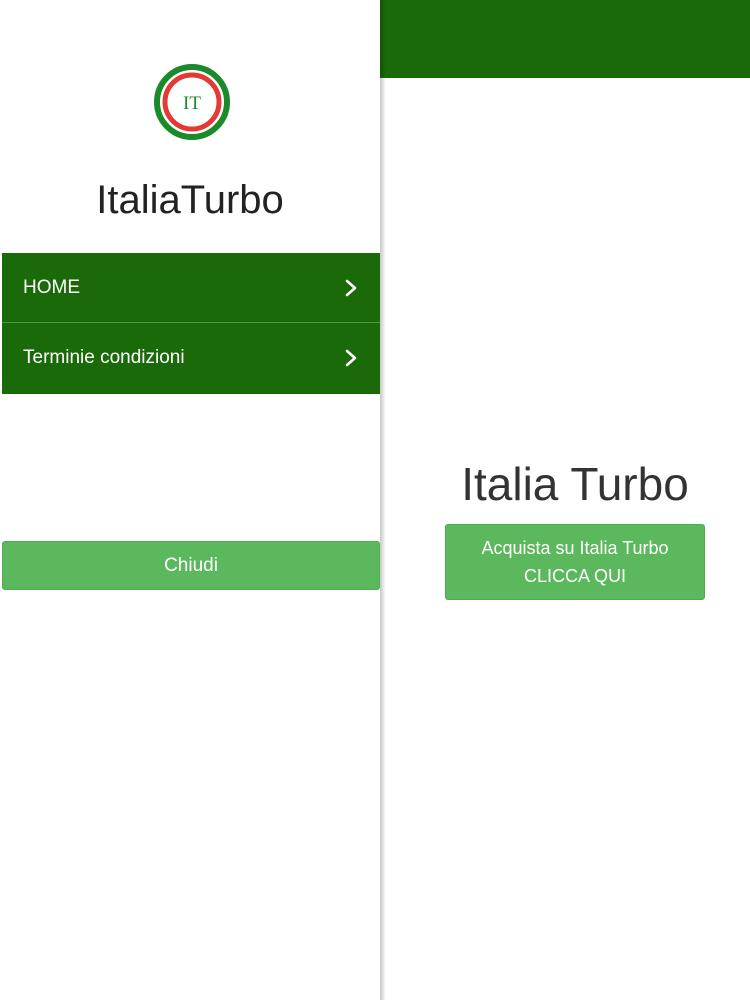 This screenshot has width=750, height=1000. I want to click on main-title: Italia Turbo, so click(575, 484).